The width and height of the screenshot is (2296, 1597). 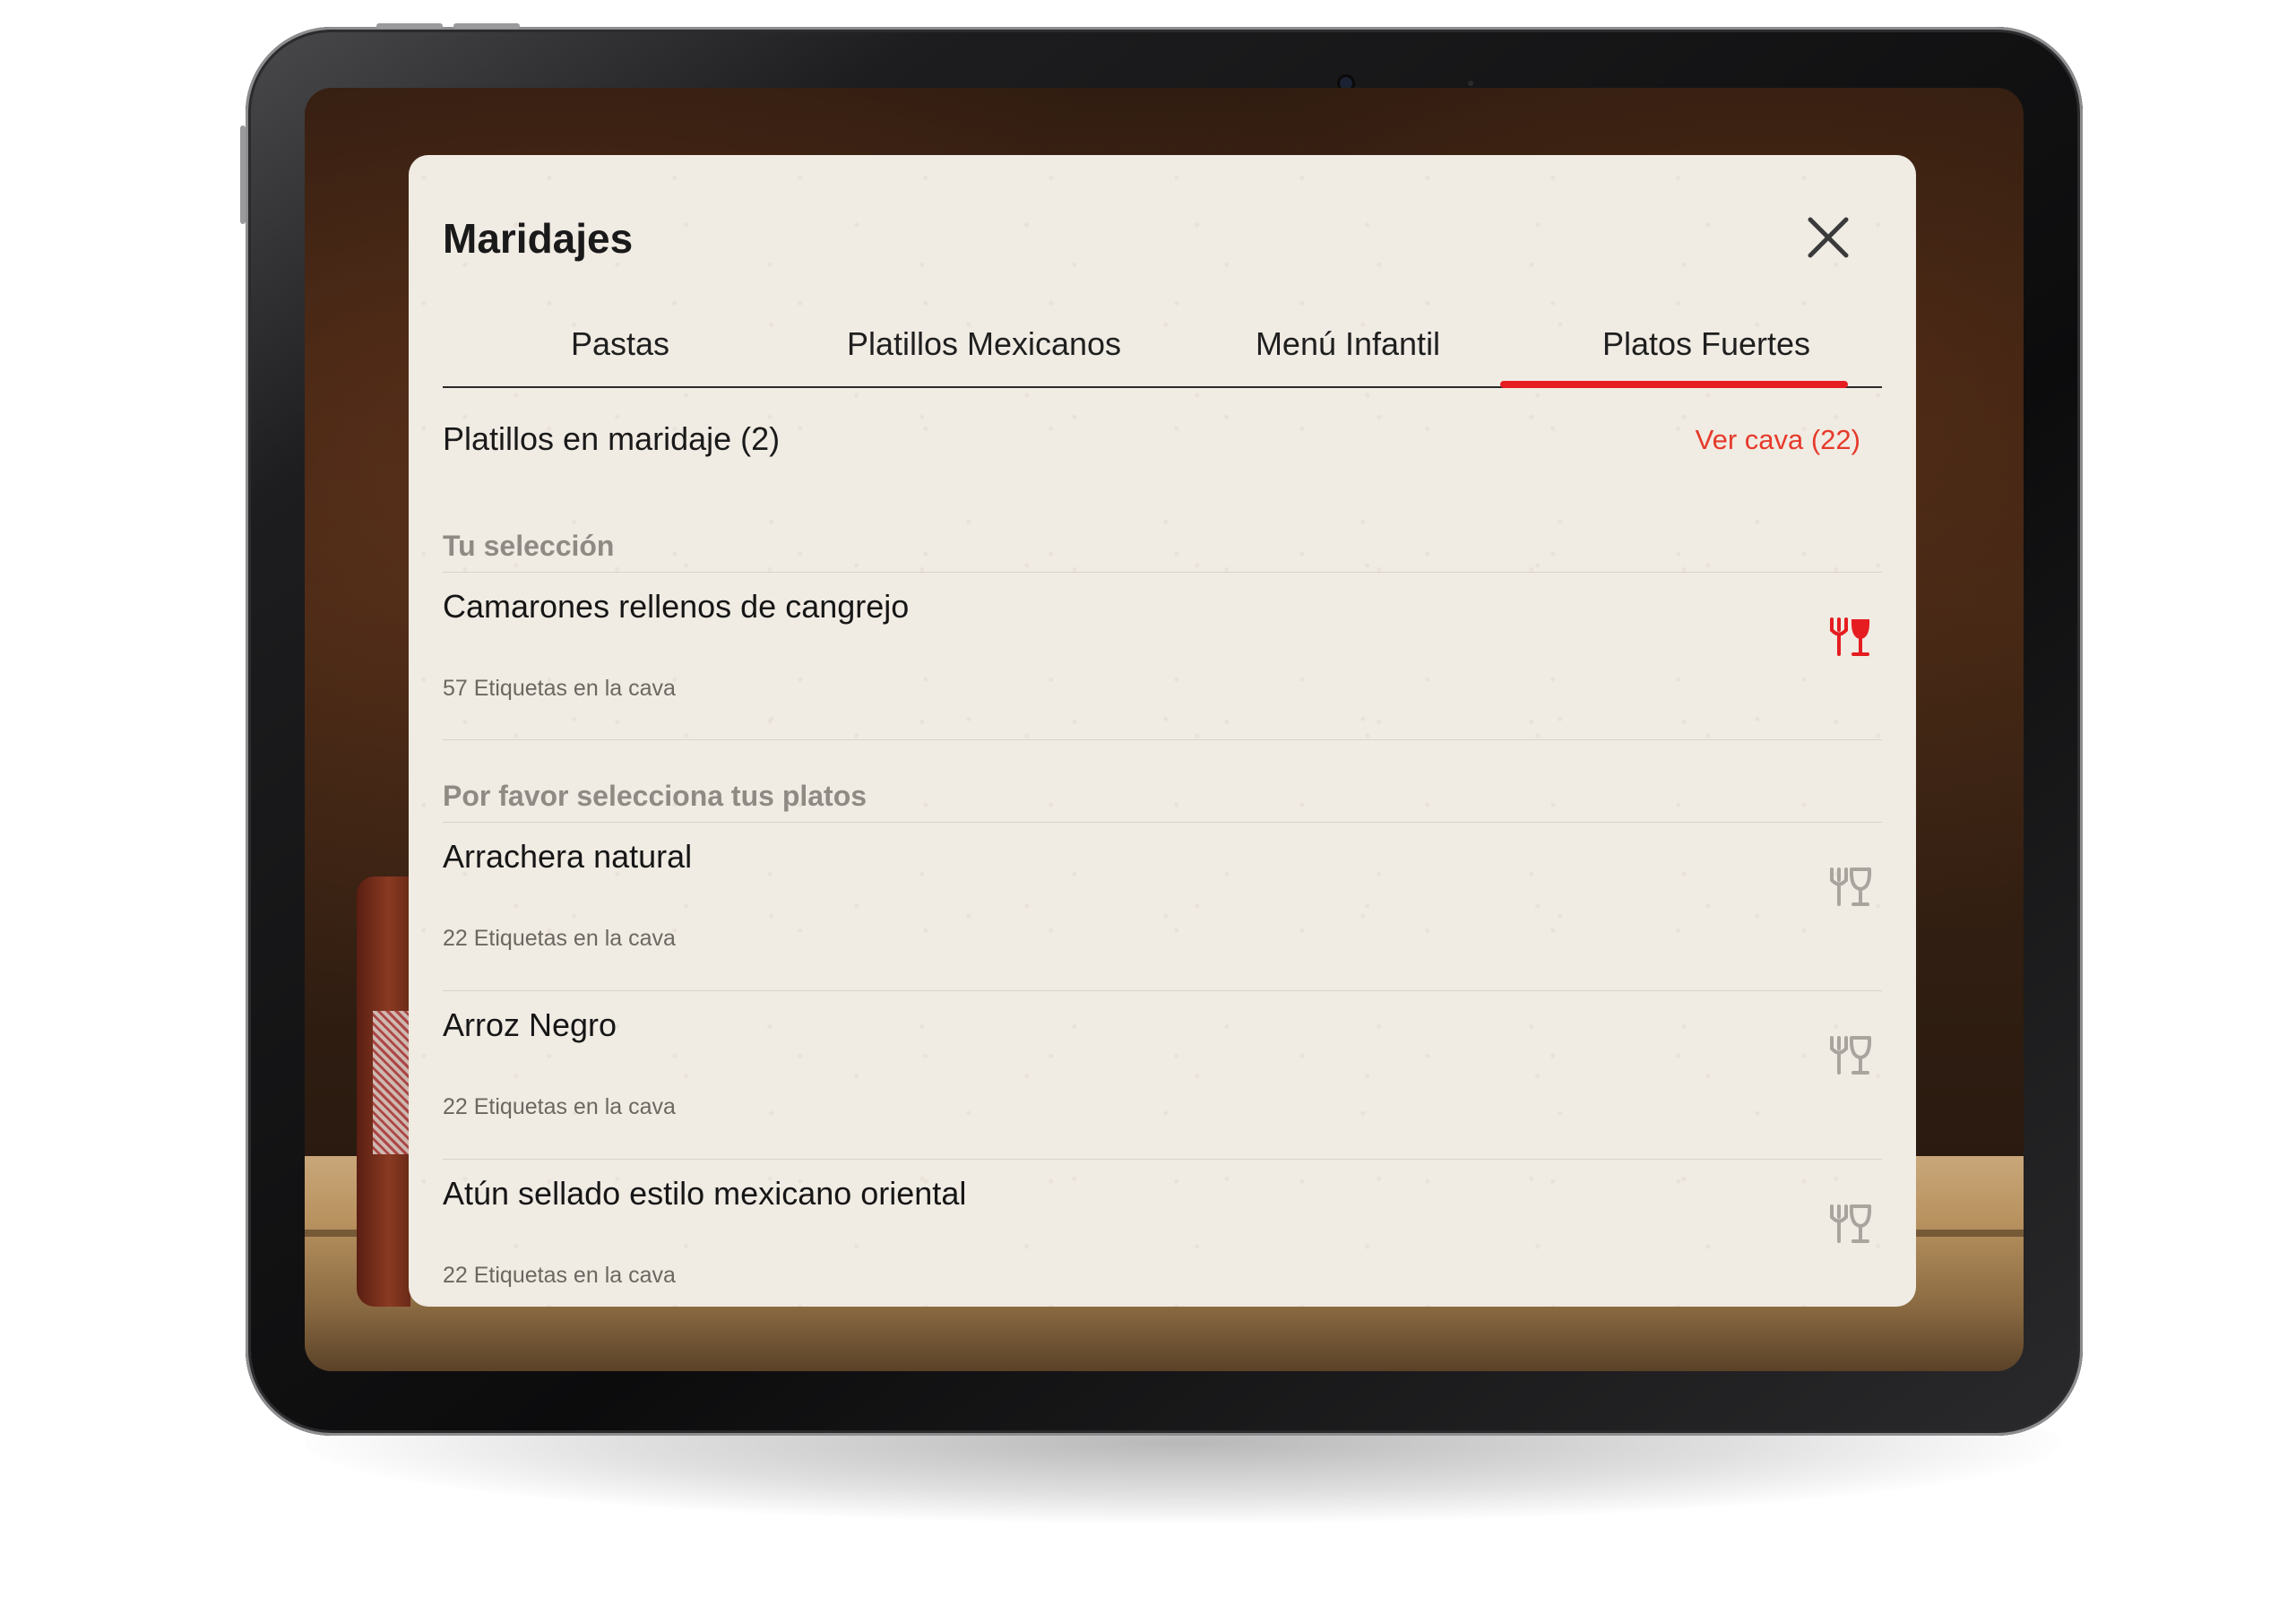 I want to click on tab-pastas: Pastas, so click(x=621, y=346).